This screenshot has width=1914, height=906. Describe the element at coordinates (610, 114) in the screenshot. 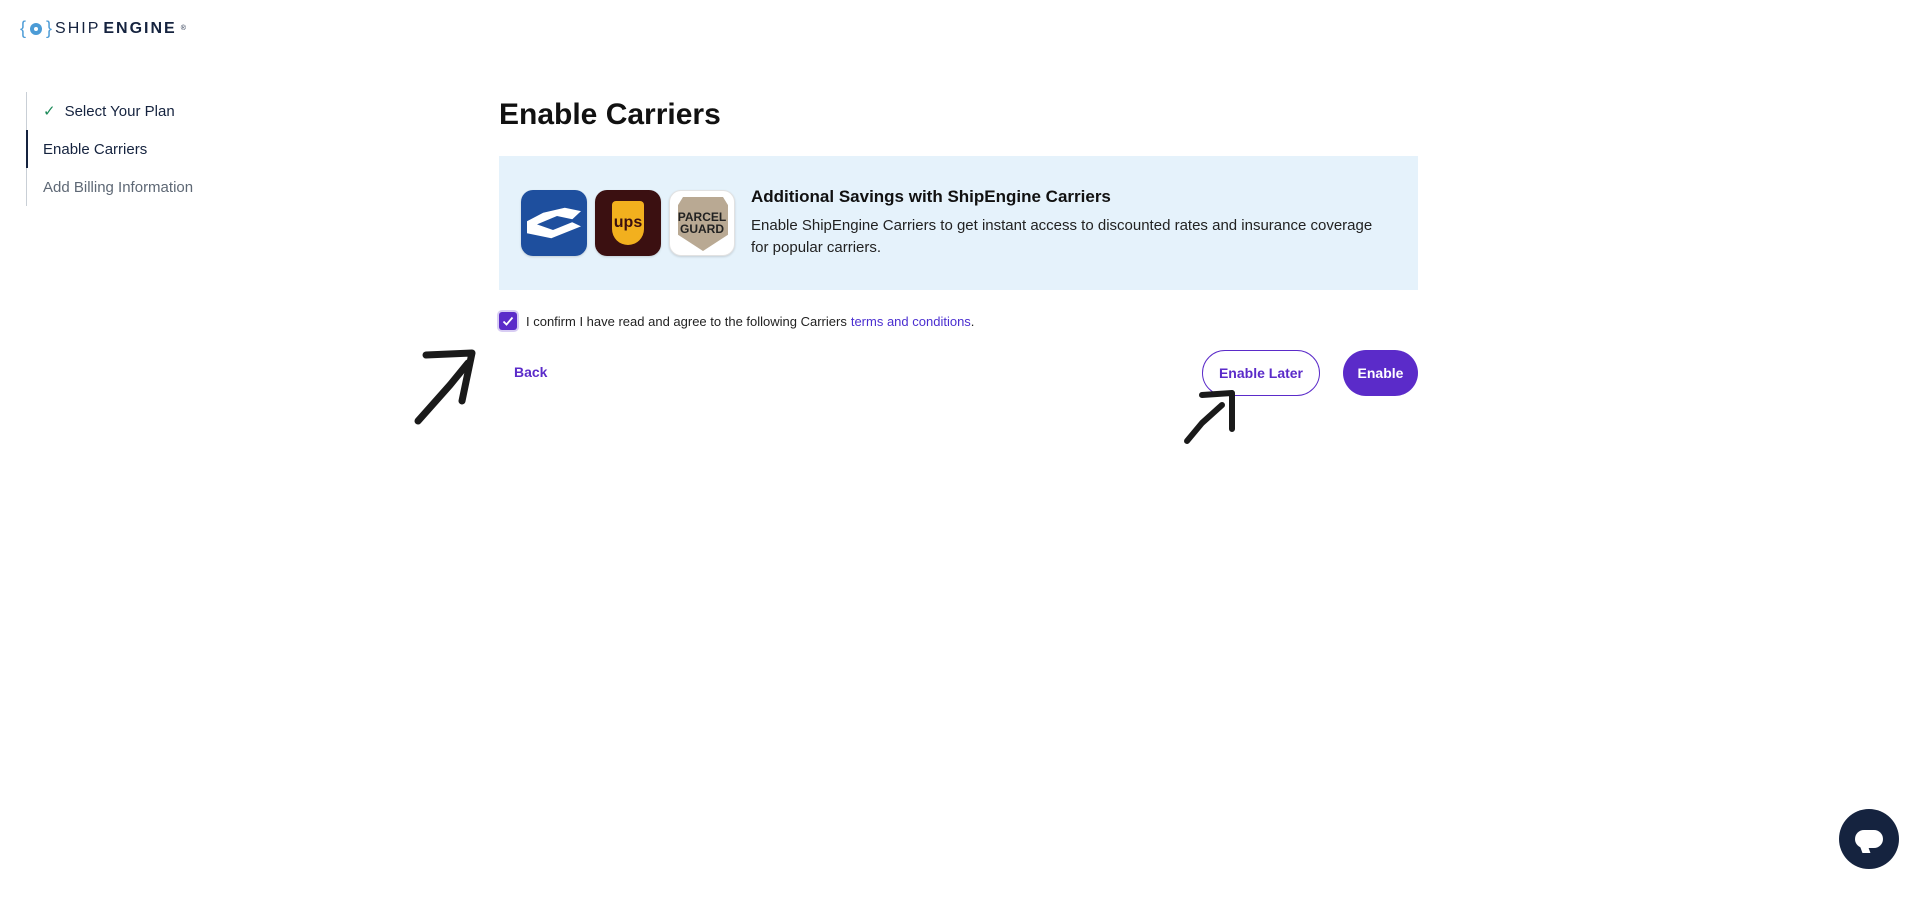

I see `page-title: Enable Carriers` at that location.